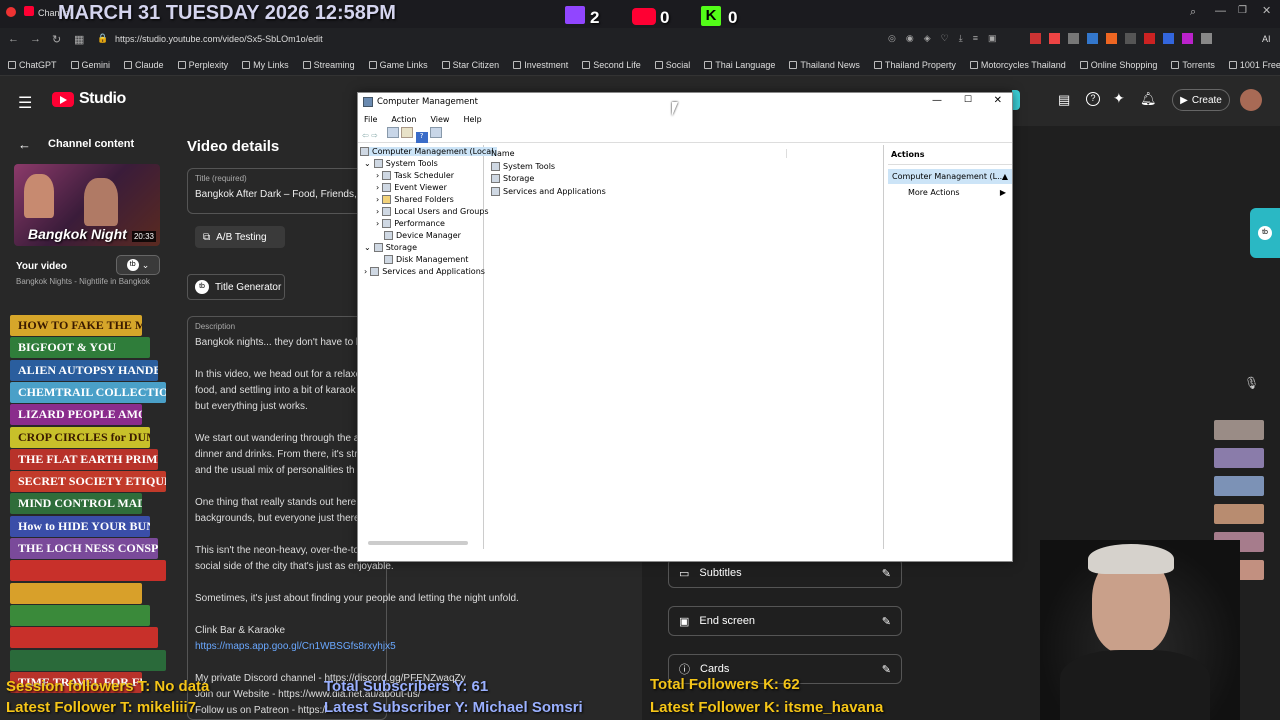 The image size is (1280, 720). What do you see at coordinates (439, 119) in the screenshot?
I see `menu-item: View` at bounding box center [439, 119].